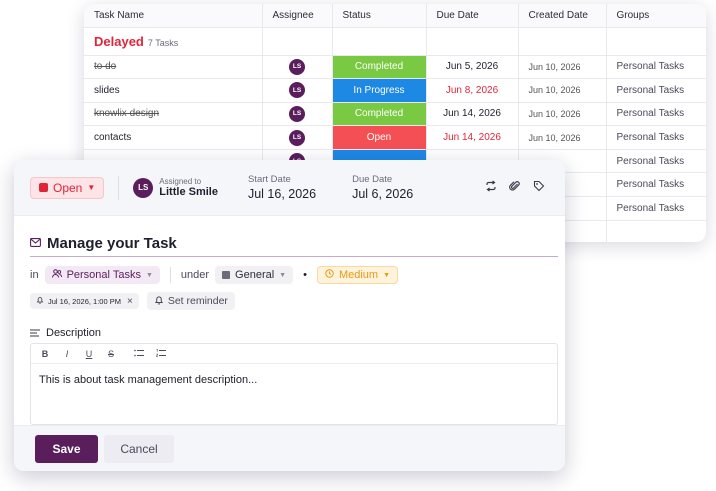  What do you see at coordinates (105, 67) in the screenshot?
I see `task-name: to do` at bounding box center [105, 67].